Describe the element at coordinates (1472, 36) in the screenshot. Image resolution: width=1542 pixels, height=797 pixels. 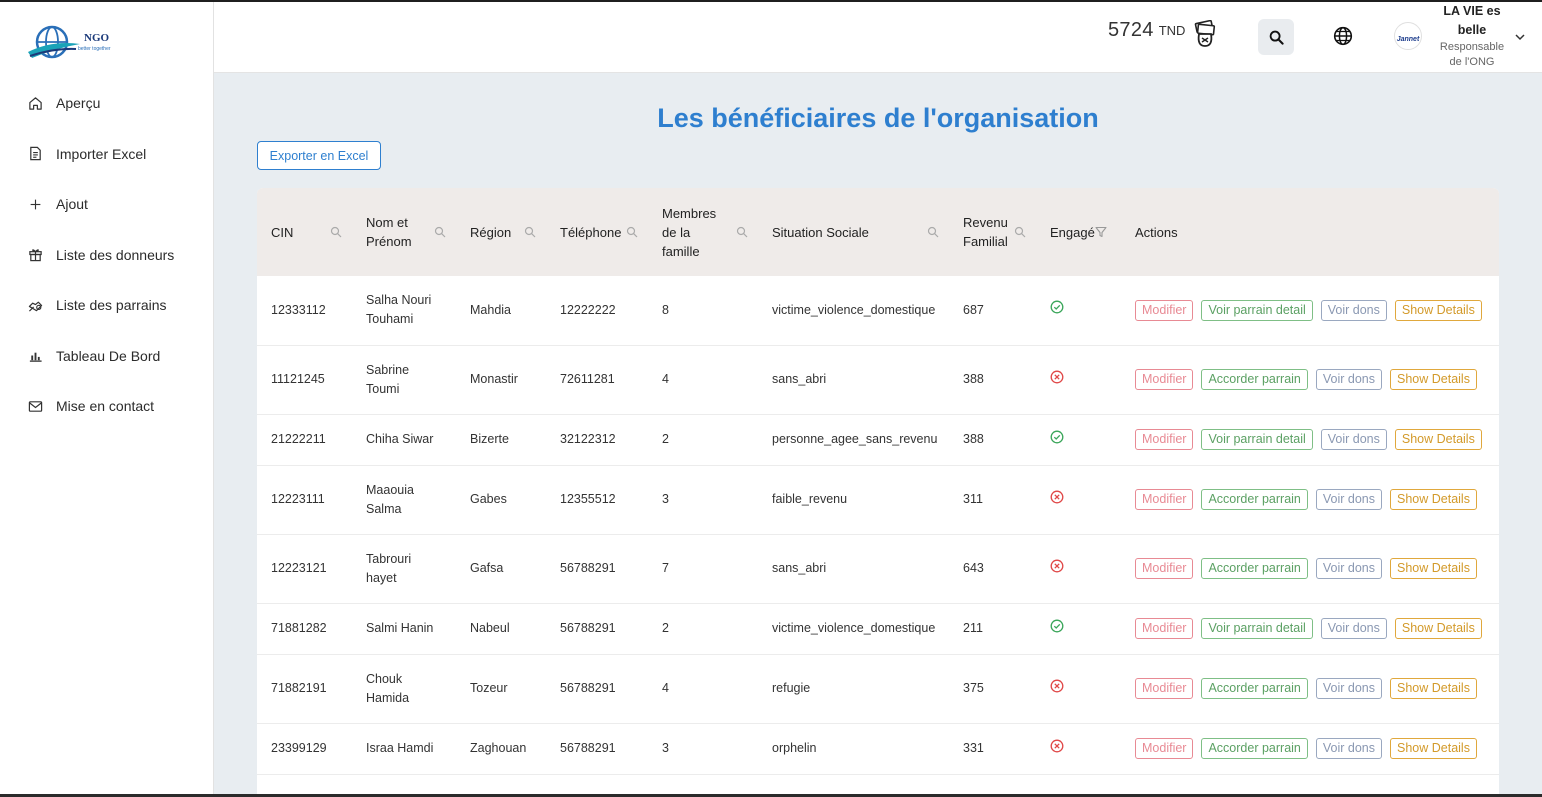
I see `user-info: LA VIE es belle Responsable de l'ONG` at that location.